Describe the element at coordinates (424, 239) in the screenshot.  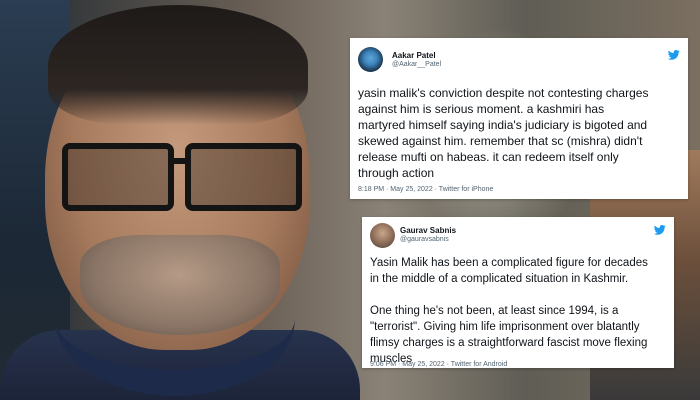
I see `tweet-author-handle: @gauravsabnis` at that location.